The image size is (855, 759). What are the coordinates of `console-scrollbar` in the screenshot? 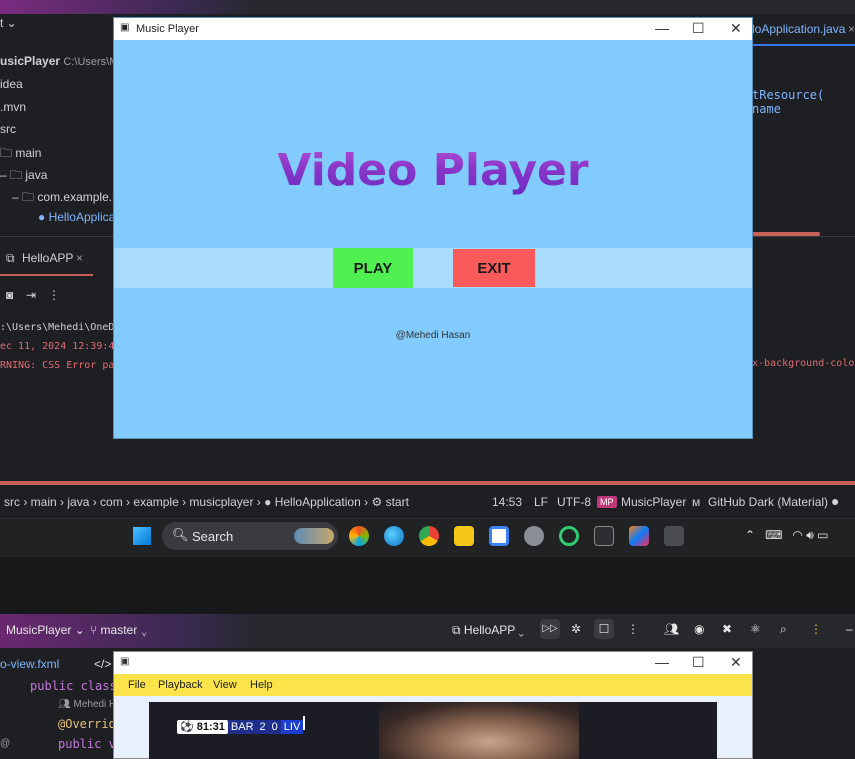 It's located at (427, 483).